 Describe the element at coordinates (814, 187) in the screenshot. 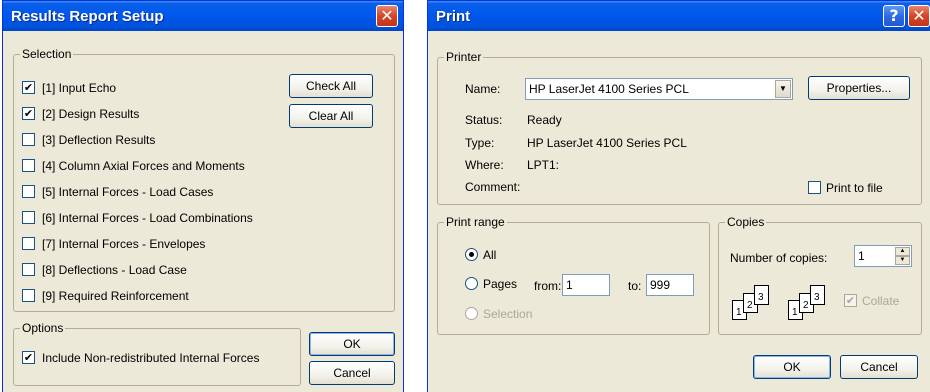

I see `print-to-file-checkbox` at that location.